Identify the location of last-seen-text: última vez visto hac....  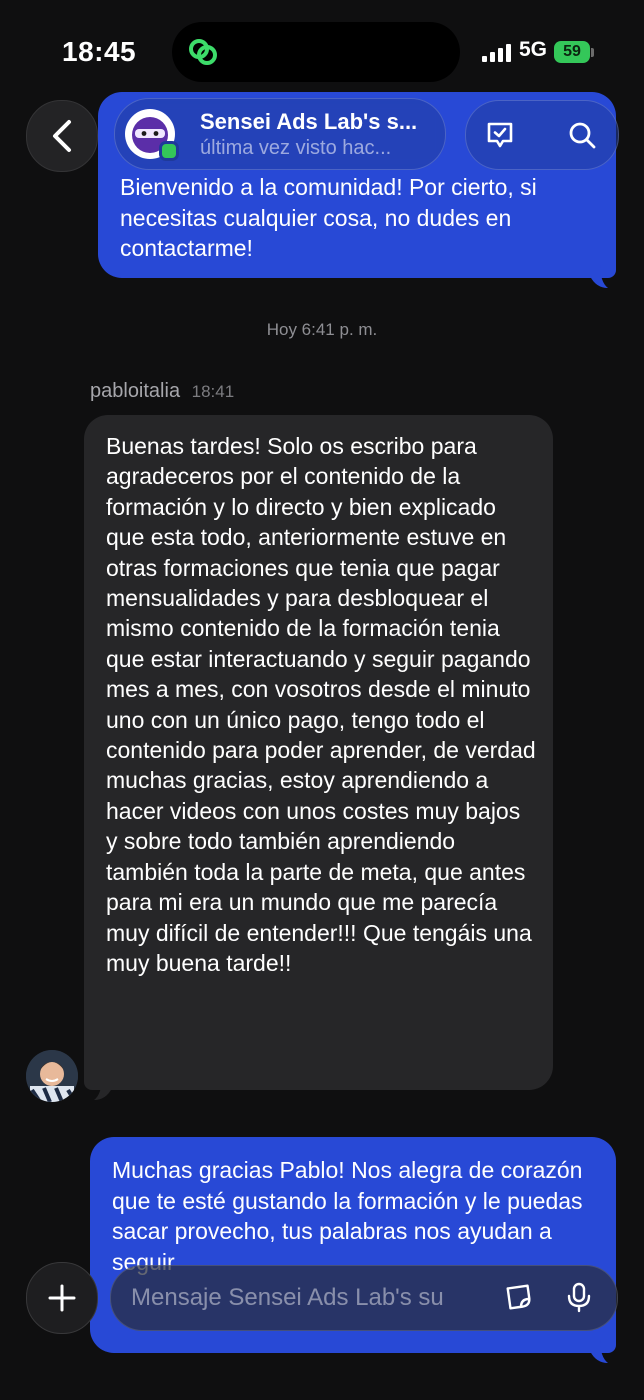
(296, 148).